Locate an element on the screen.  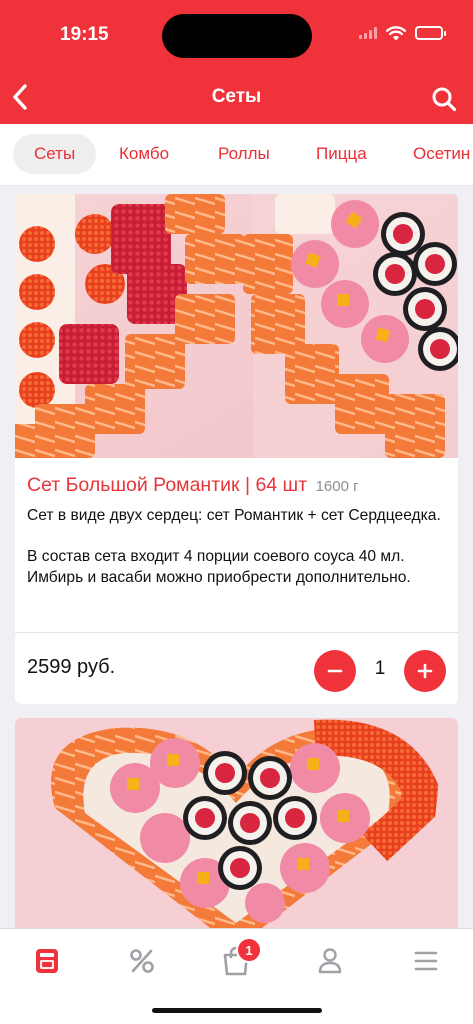
status-time: 19:15 is located at coordinates (84, 34).